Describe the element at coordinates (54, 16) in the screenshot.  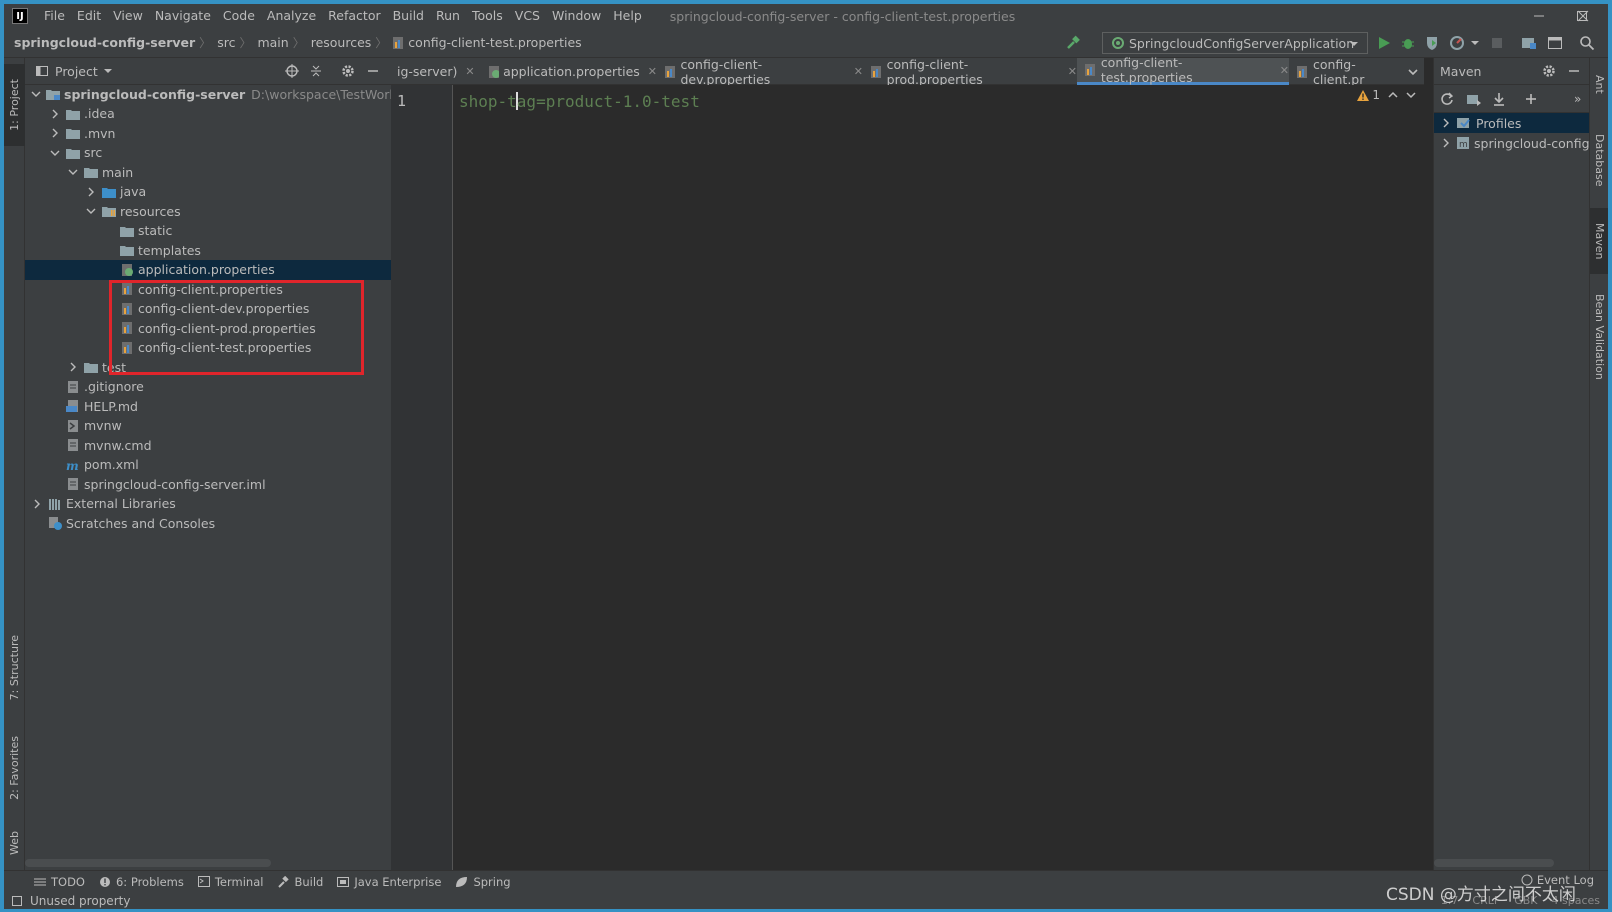
I see `menu-file: File` at that location.